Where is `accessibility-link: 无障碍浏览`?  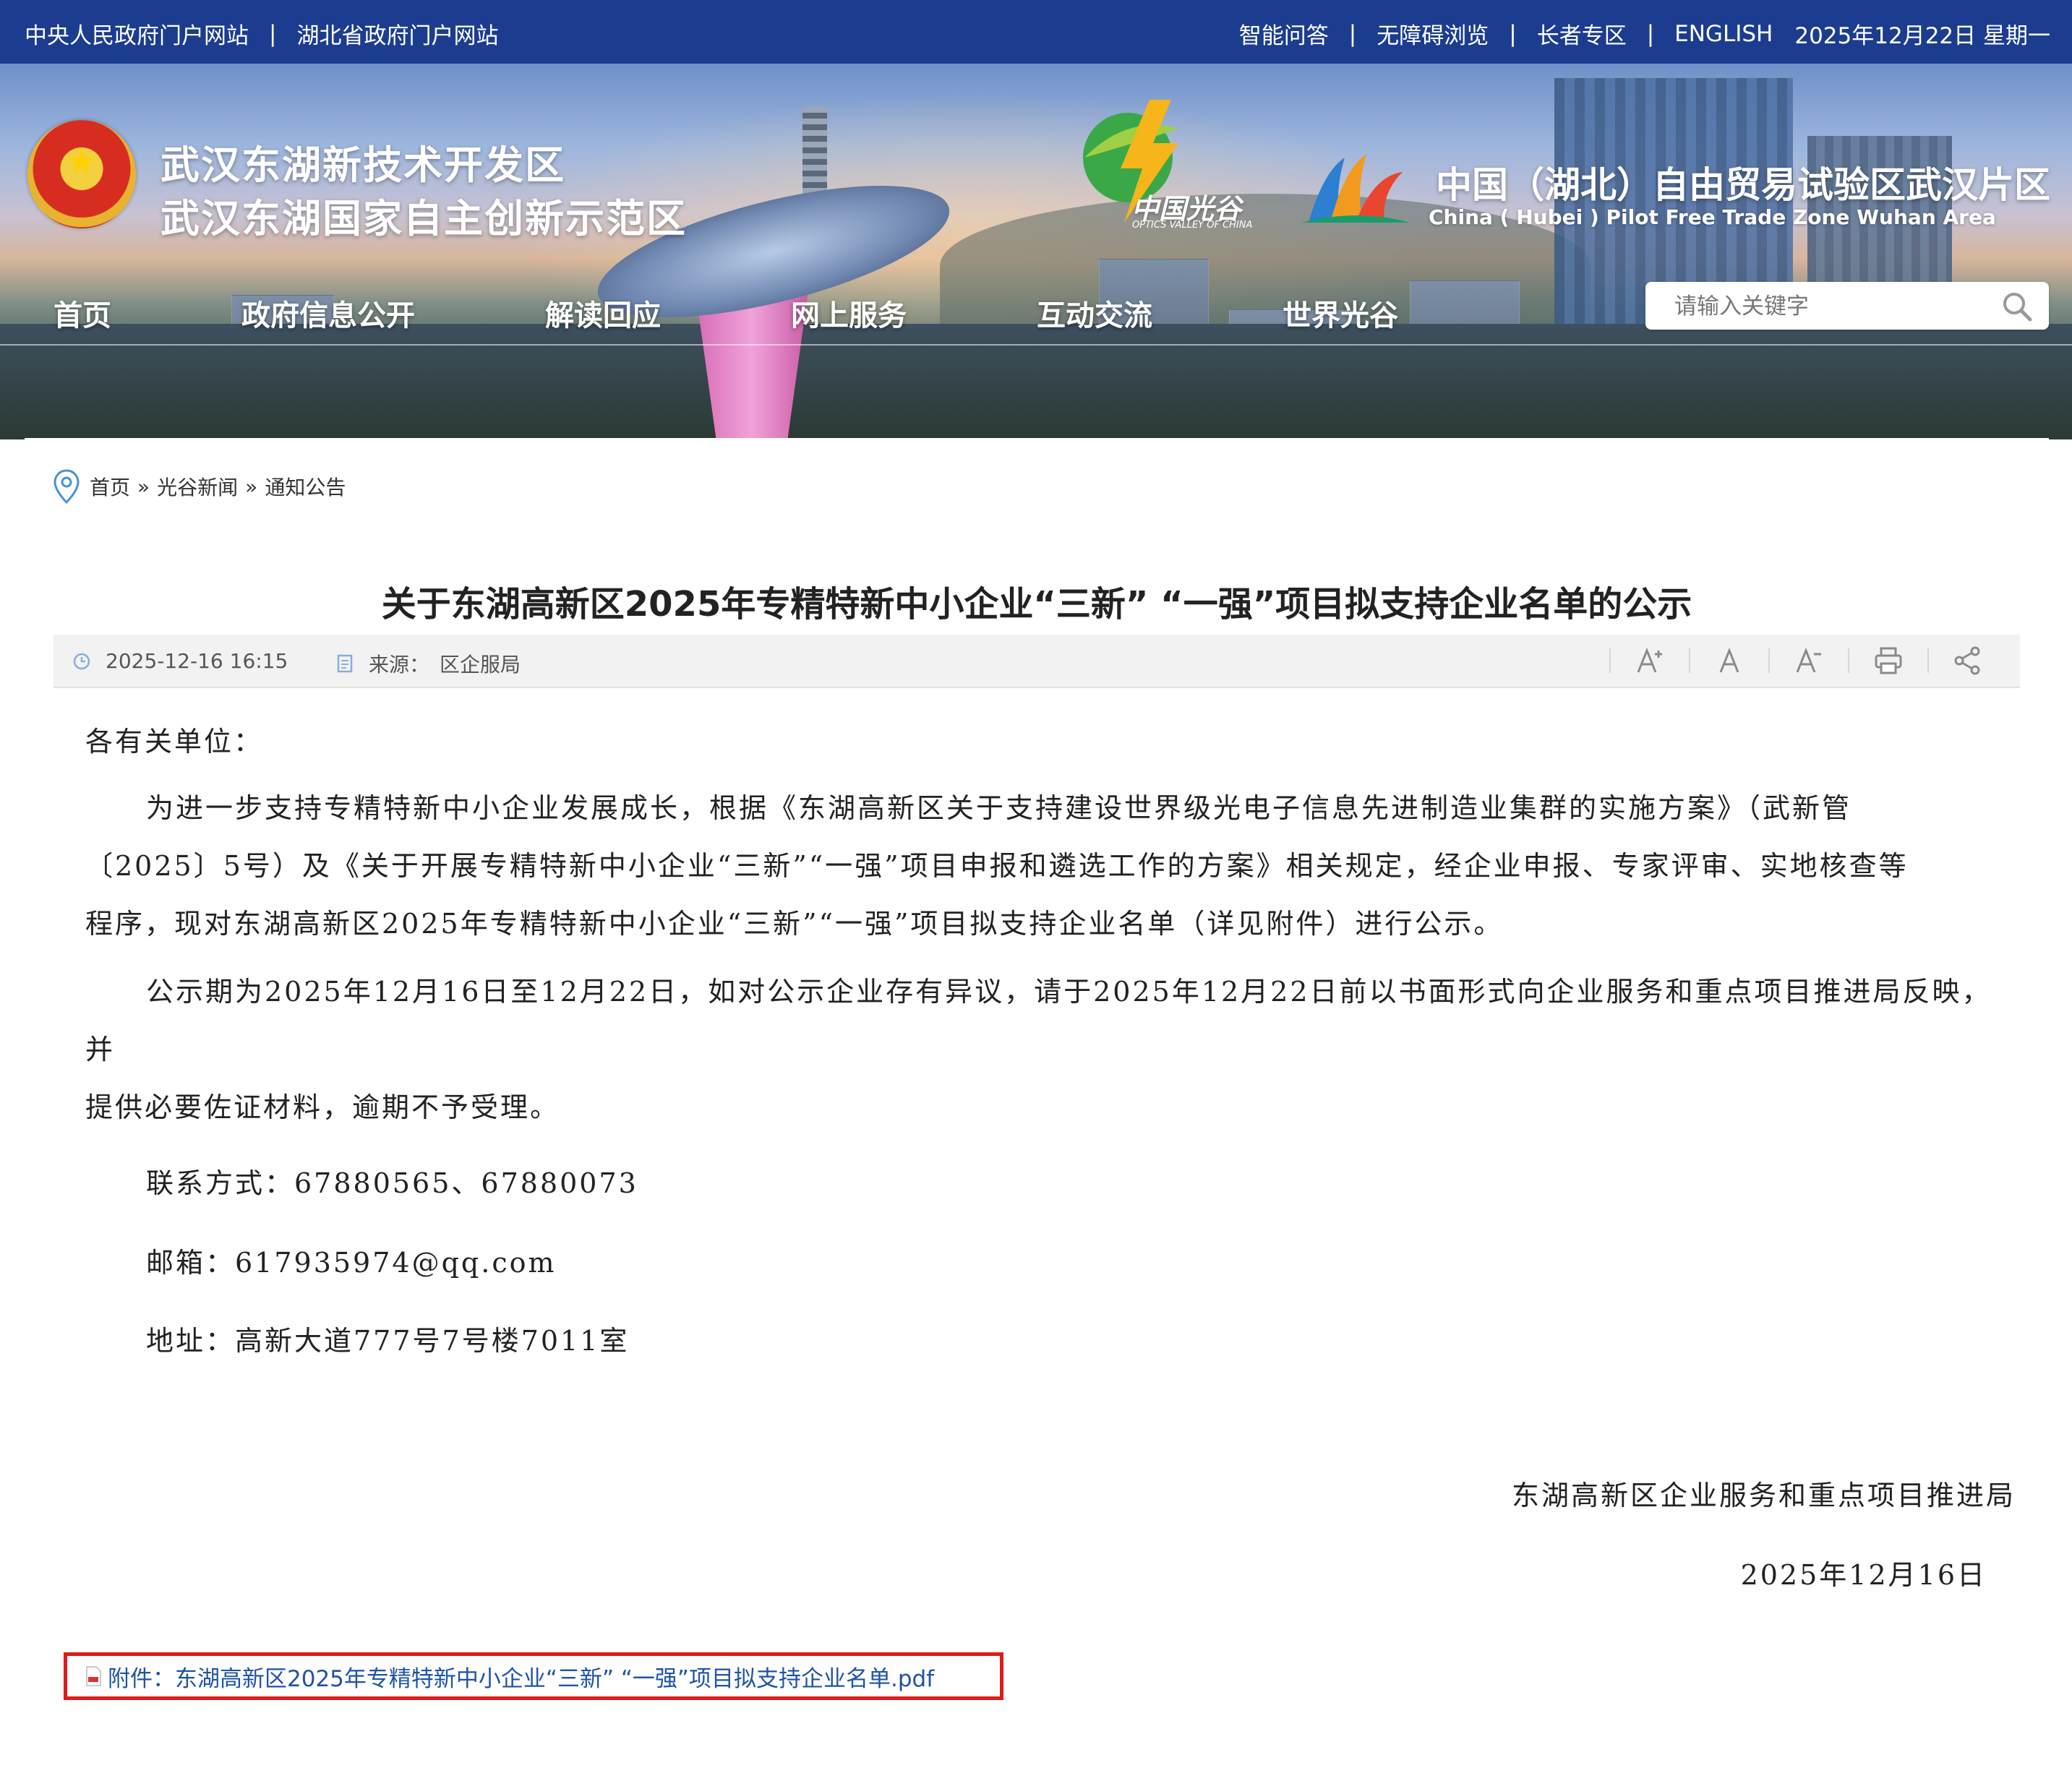
accessibility-link: 无障碍浏览 is located at coordinates (1433, 33).